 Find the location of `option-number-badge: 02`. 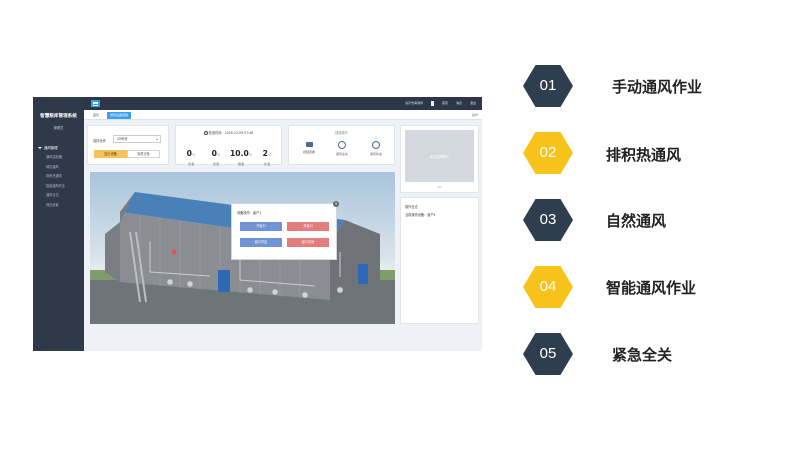

option-number-badge: 02 is located at coordinates (548, 153).